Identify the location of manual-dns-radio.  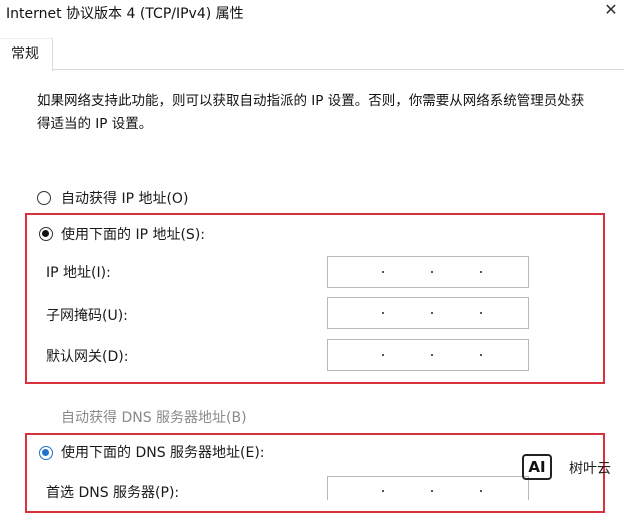
(46, 453).